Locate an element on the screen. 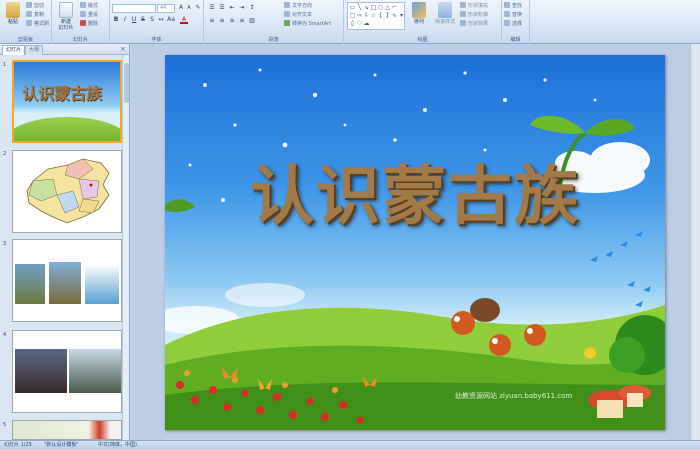 The image size is (700, 449). down-arrow-shape-icon: ⇩ is located at coordinates (366, 15).